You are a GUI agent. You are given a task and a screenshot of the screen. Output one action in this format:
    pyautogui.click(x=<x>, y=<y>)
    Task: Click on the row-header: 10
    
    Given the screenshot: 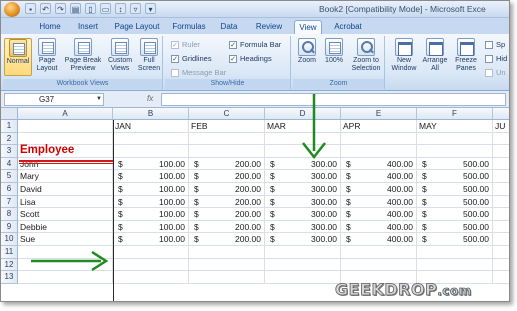 What is the action you would take?
    pyautogui.click(x=9, y=239)
    